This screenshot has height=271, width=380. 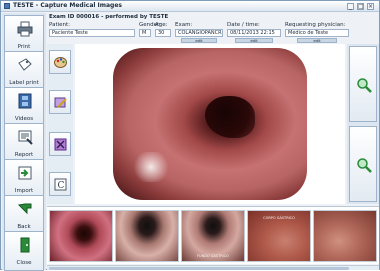 I want to click on palette-button, so click(x=60, y=62).